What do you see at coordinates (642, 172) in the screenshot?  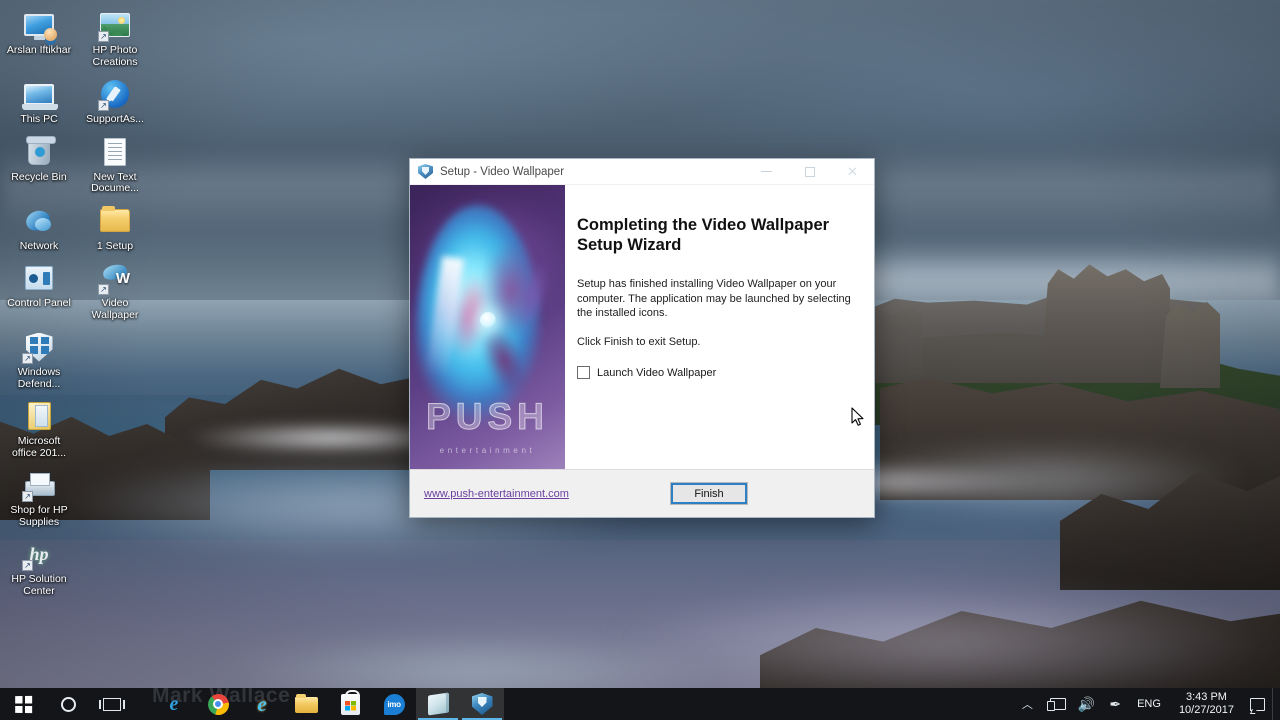 I see `dialog-title-bar: Setup - Video Wallpaper ✕` at bounding box center [642, 172].